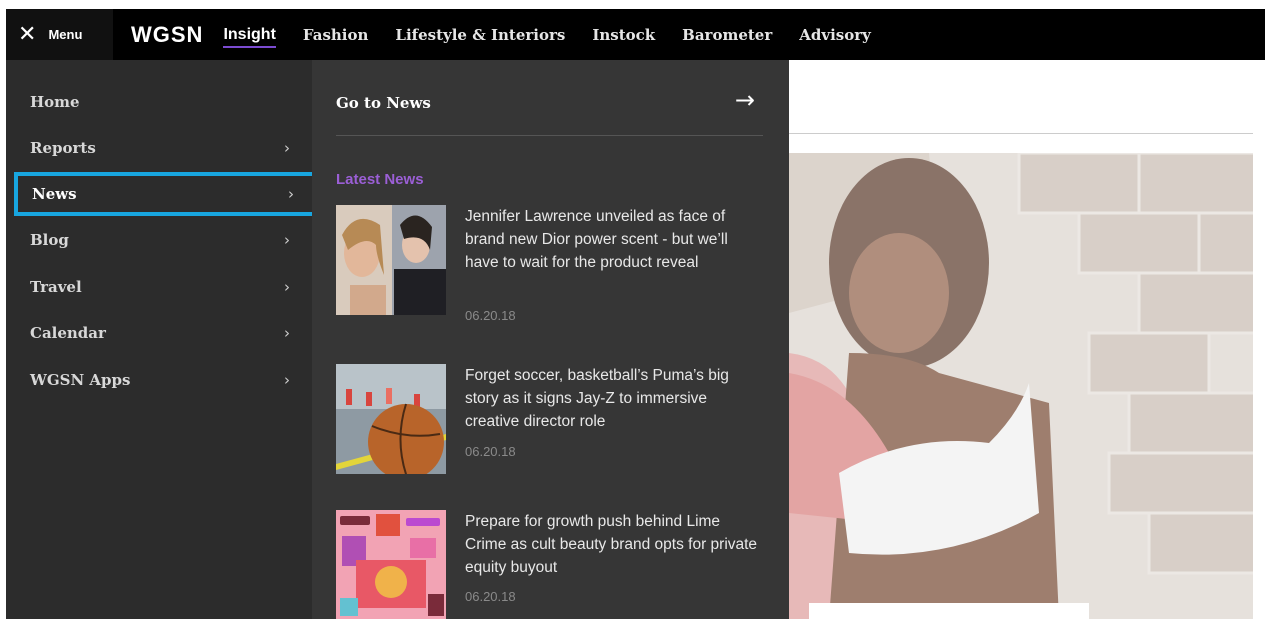 This screenshot has height=619, width=1265. I want to click on nav-insight: Insight, so click(250, 37).